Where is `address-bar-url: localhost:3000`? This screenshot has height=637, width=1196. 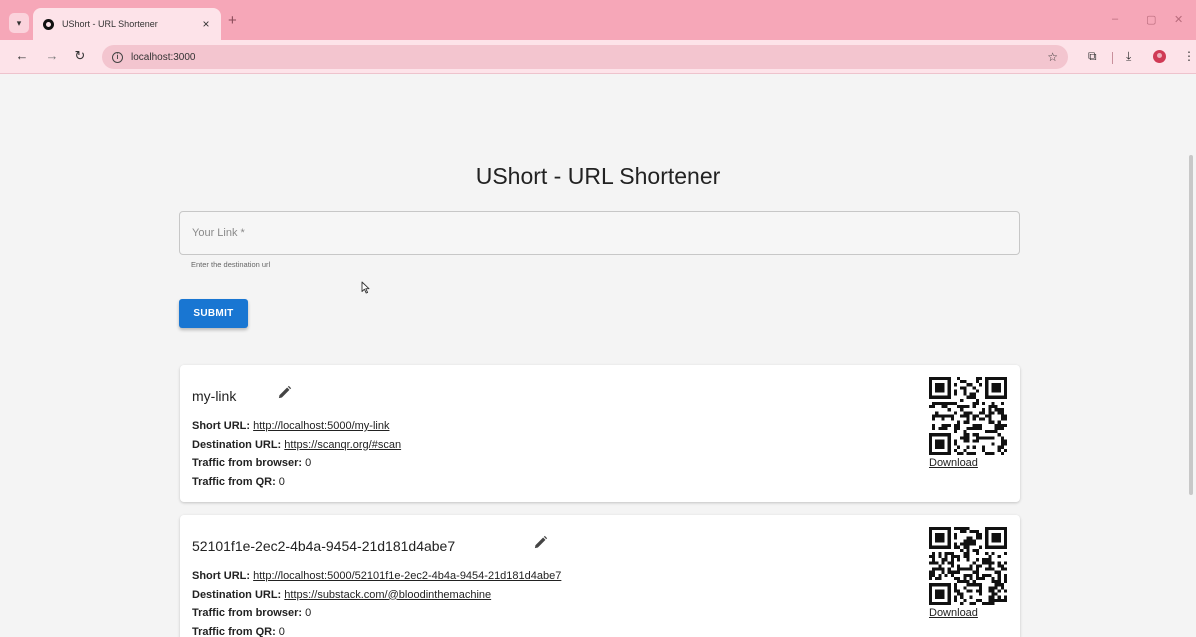
address-bar-url: localhost:3000 is located at coordinates (589, 57).